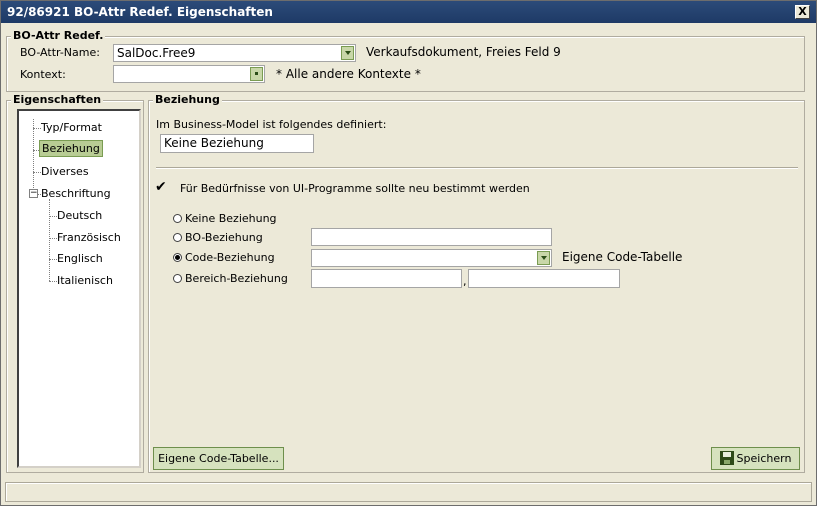  I want to click on radio-bereich-beziehung, so click(177, 278).